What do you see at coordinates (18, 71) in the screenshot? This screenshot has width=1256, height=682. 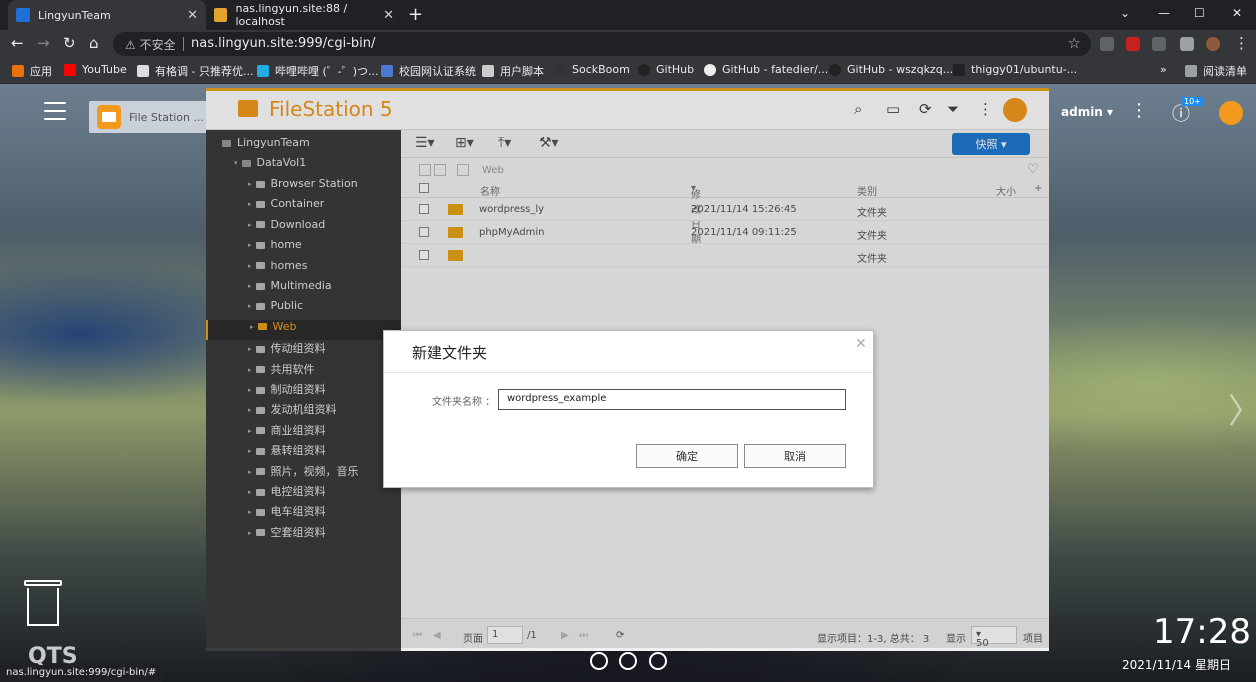 I see `apps-grid-icon` at bounding box center [18, 71].